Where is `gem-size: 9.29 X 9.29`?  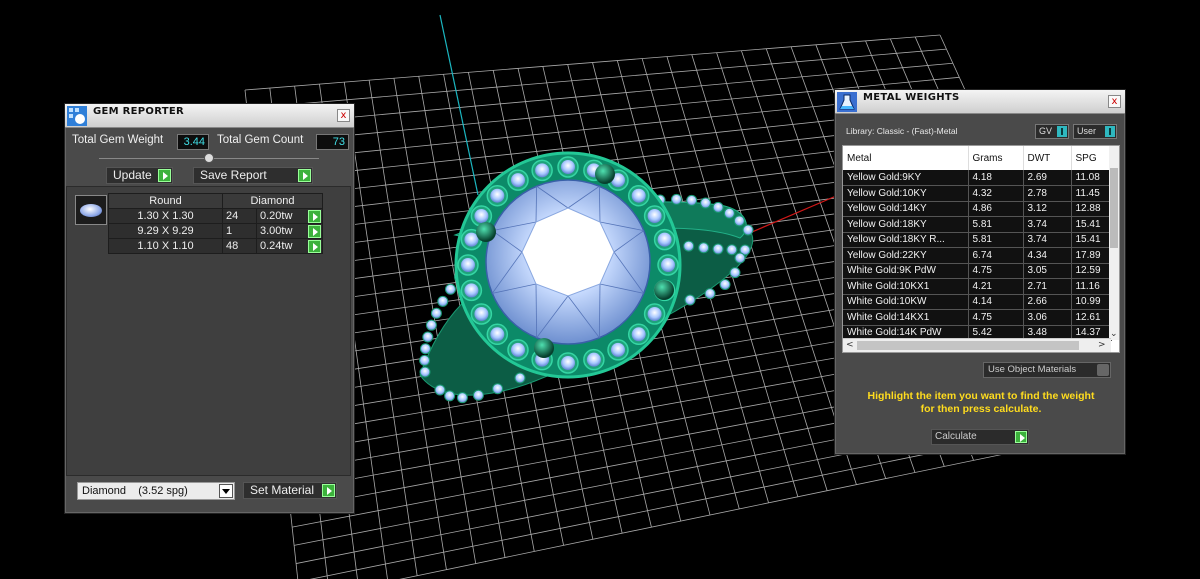 gem-size: 9.29 X 9.29 is located at coordinates (165, 231).